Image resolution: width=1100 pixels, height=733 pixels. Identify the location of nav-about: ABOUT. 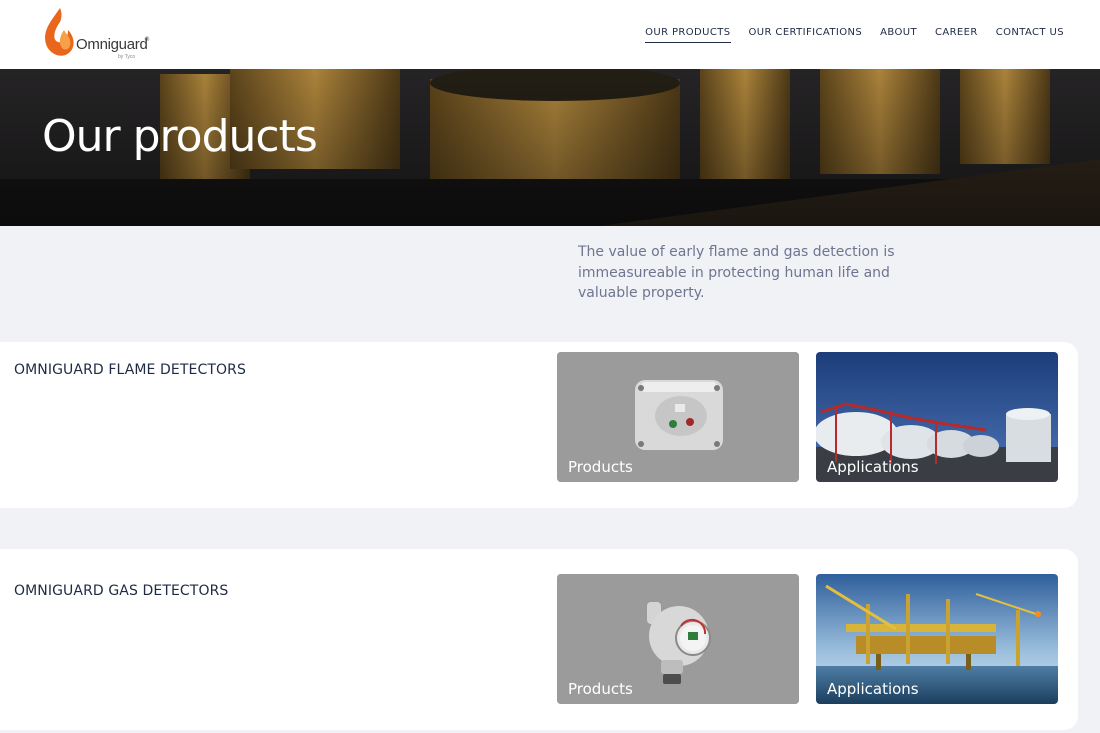
(898, 35).